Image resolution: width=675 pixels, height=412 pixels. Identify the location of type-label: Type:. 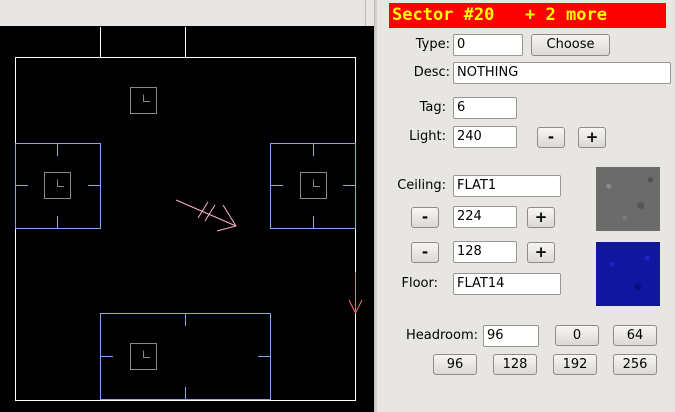
(432, 44).